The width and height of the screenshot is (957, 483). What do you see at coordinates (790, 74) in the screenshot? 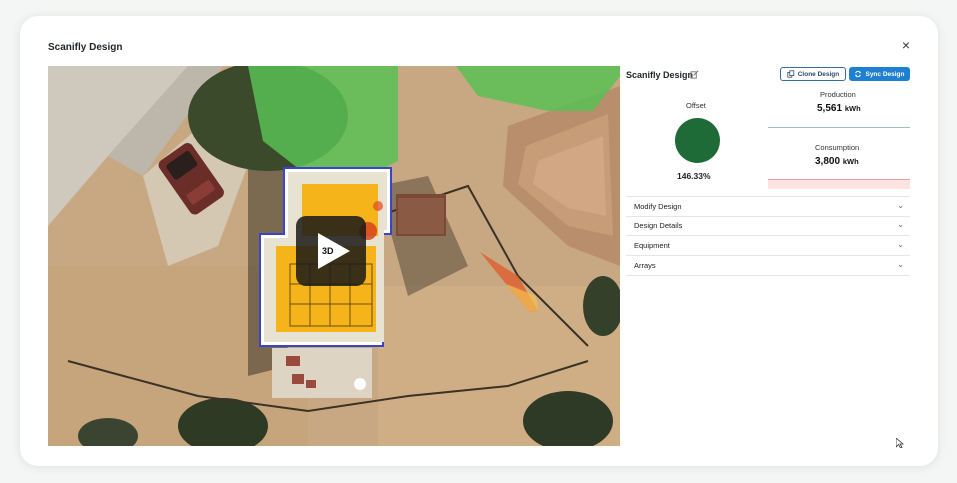
I see `copy-icon` at bounding box center [790, 74].